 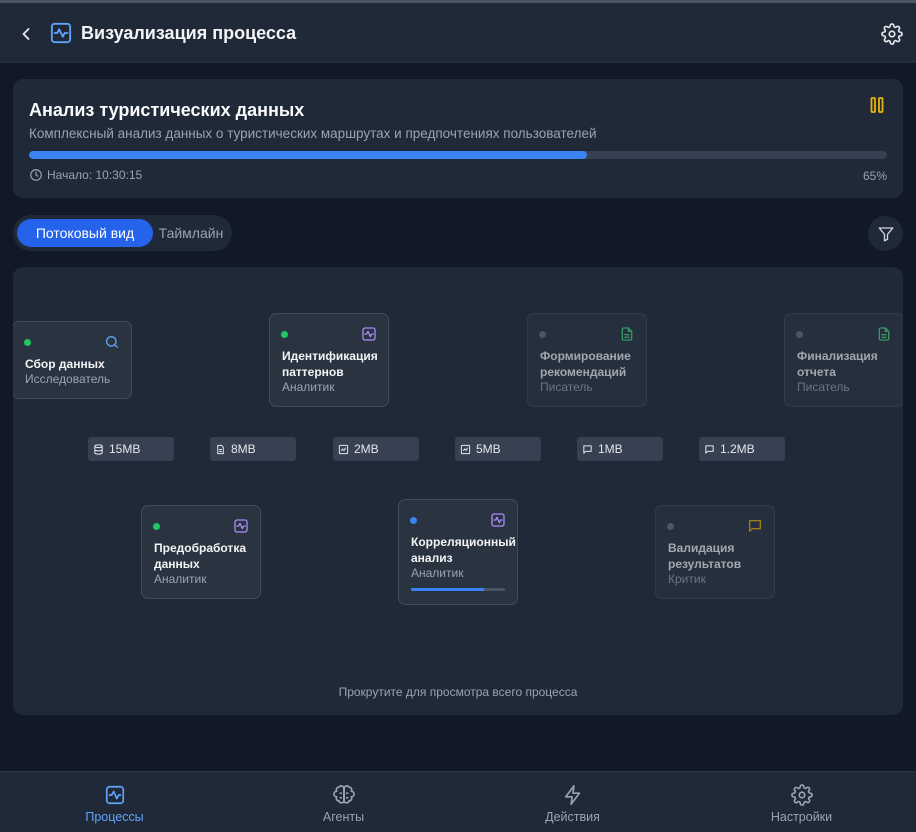 What do you see at coordinates (125, 449) in the screenshot?
I see `transfer-size: 15MB` at bounding box center [125, 449].